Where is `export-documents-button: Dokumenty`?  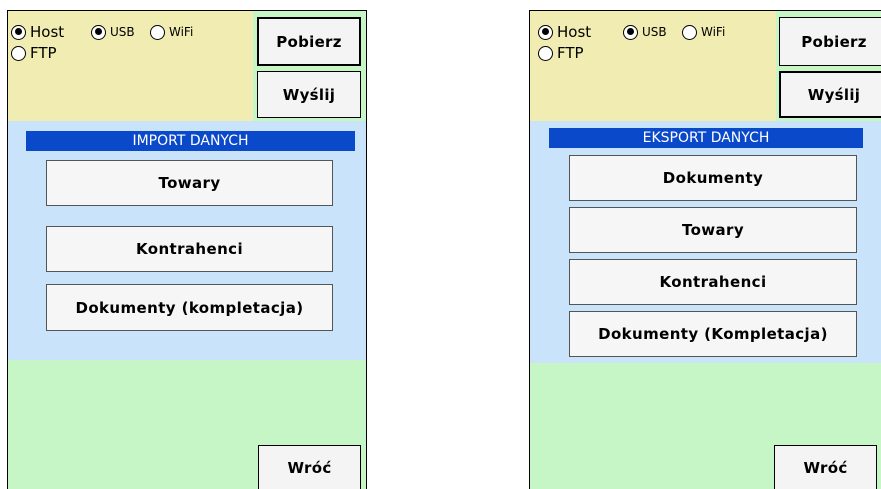
export-documents-button: Dokumenty is located at coordinates (713, 178).